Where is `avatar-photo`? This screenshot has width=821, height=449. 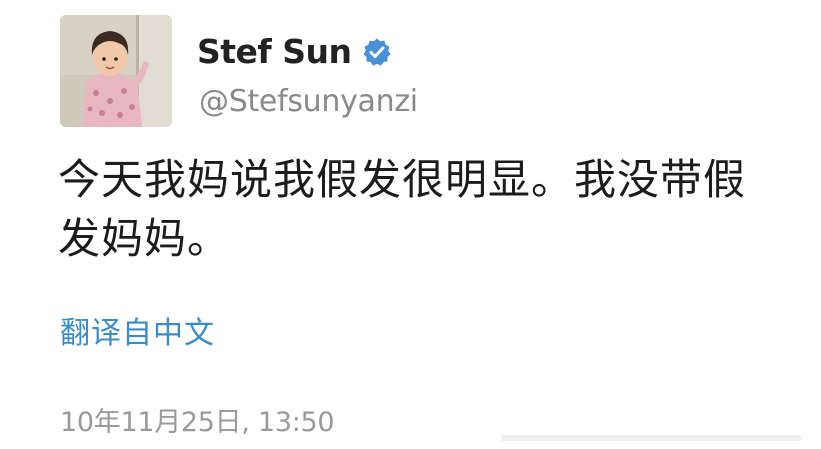
avatar-photo is located at coordinates (116, 71).